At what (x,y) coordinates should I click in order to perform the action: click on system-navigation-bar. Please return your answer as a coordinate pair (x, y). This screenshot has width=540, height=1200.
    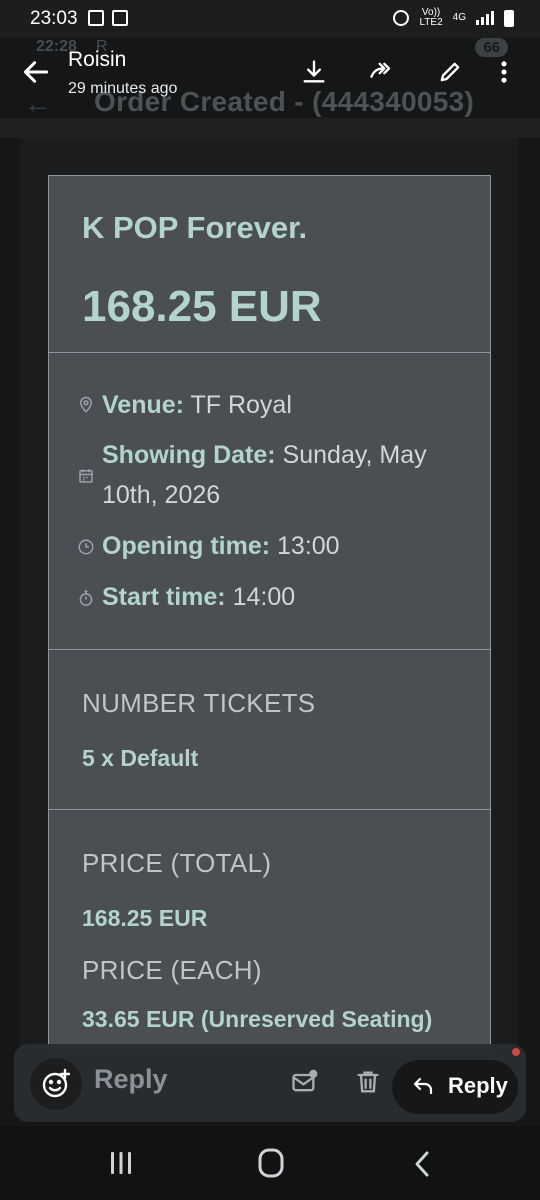
    Looking at the image, I should click on (270, 1163).